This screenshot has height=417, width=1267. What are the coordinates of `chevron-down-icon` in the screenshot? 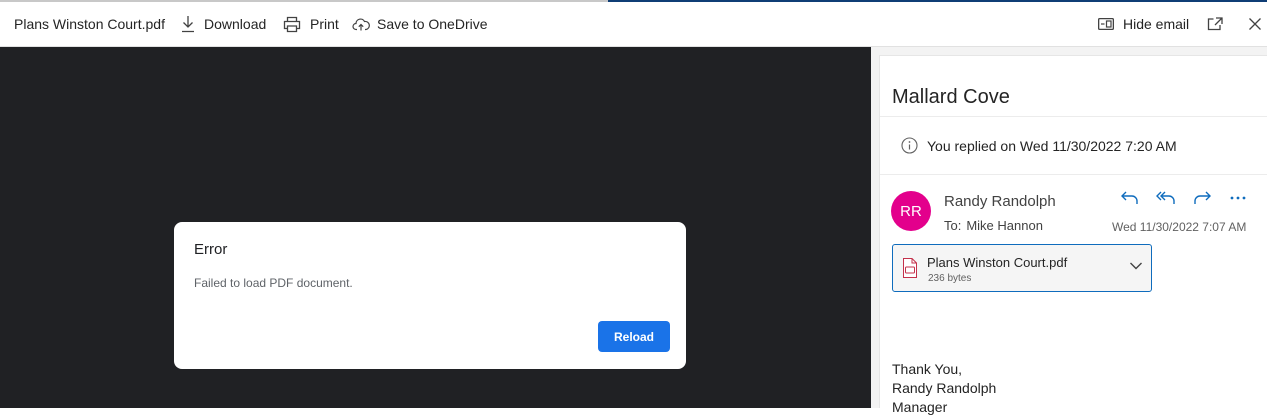 It's located at (1136, 266).